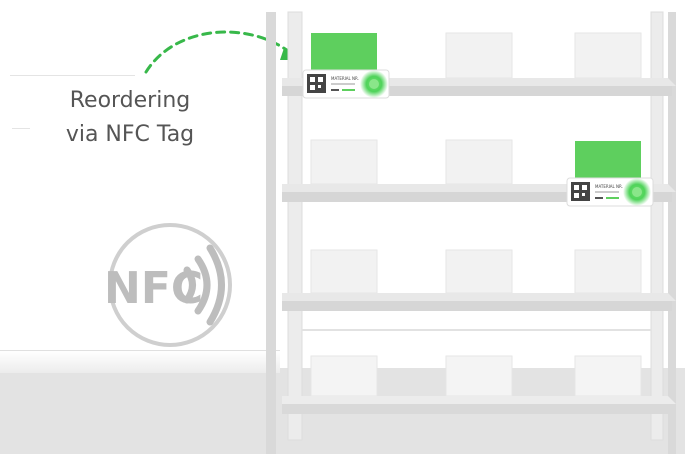 This screenshot has width=685, height=454. Describe the element at coordinates (168, 285) in the screenshot. I see `nfc-logo-icon: NFC` at that location.